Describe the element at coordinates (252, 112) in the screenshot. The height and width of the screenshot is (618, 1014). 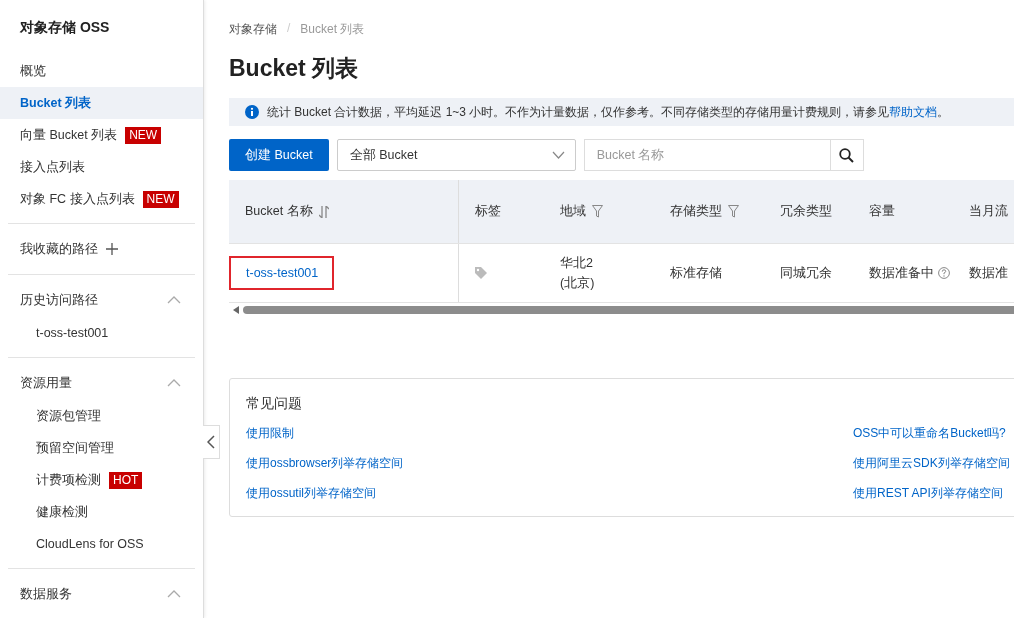
I see `info-icon` at that location.